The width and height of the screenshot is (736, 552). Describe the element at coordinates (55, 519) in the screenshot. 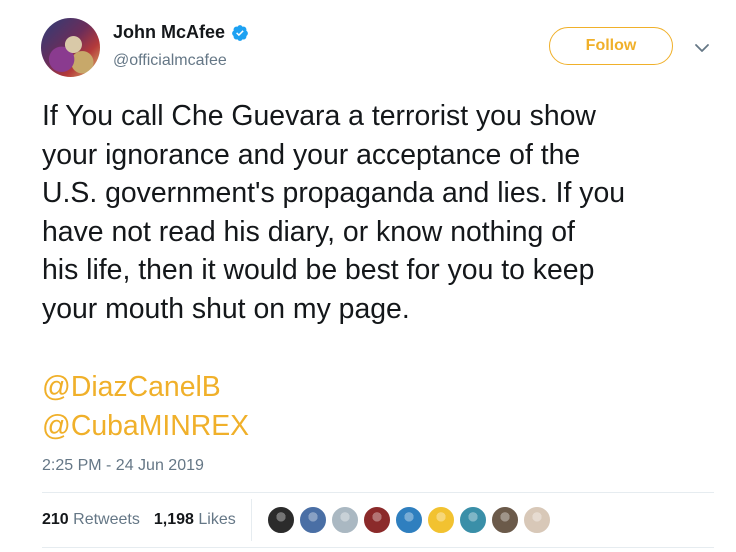

I see `retweets-count: 210` at that location.